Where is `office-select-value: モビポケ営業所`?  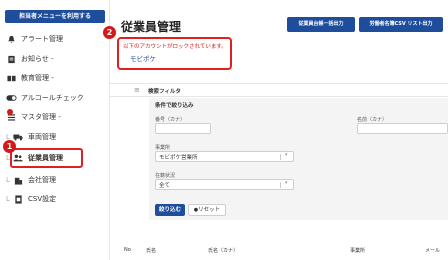 office-select-value: モビポケ営業所 is located at coordinates (178, 158).